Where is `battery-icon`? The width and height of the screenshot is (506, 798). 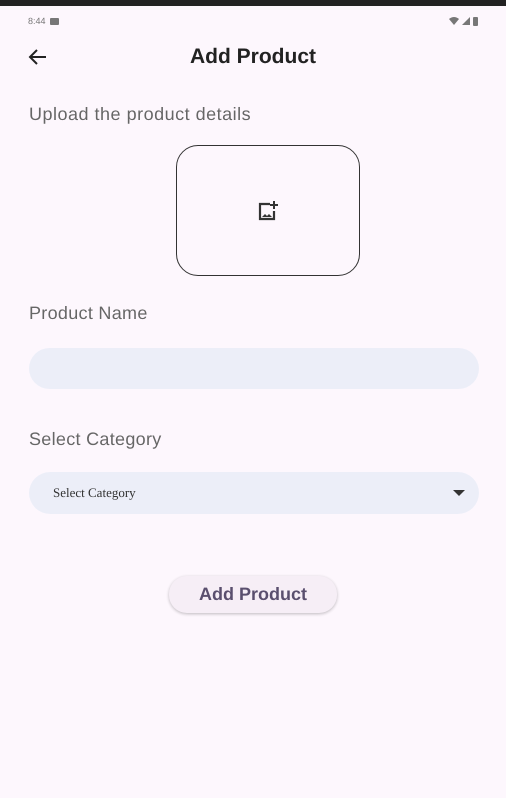 battery-icon is located at coordinates (475, 21).